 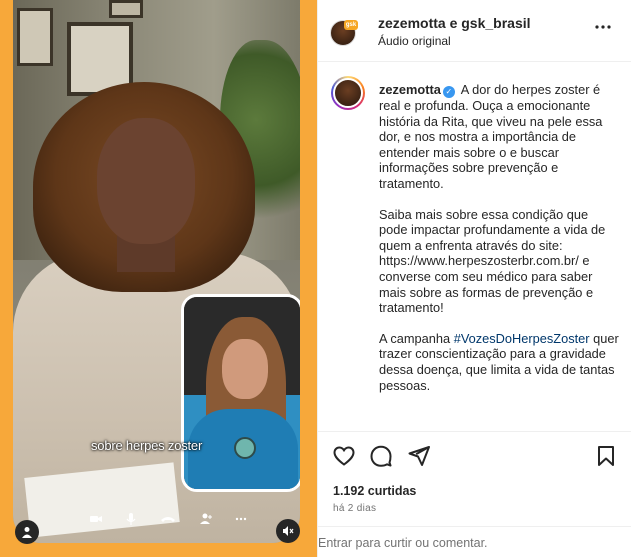 What do you see at coordinates (206, 520) in the screenshot?
I see `add-person-icon` at bounding box center [206, 520].